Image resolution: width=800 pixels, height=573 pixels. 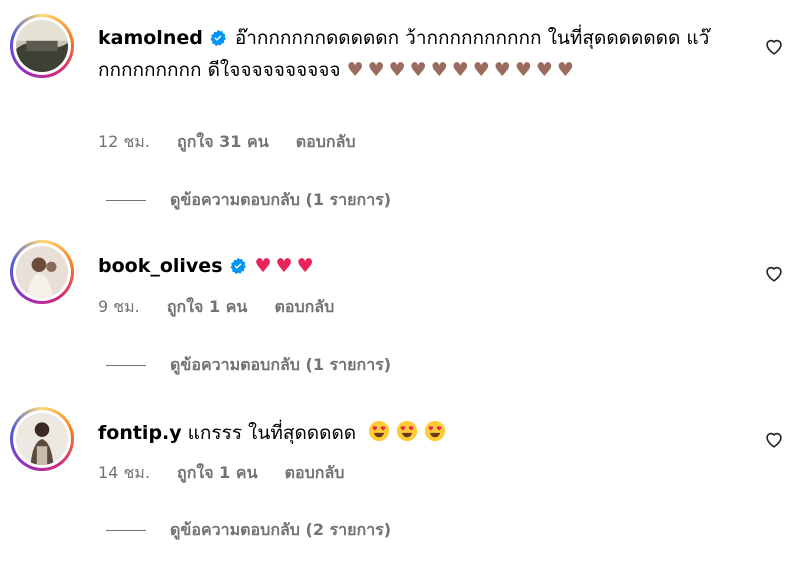 I want to click on view-replies-label: ดูข้อความตอบกลับ (2 รายการ), so click(x=281, y=529).